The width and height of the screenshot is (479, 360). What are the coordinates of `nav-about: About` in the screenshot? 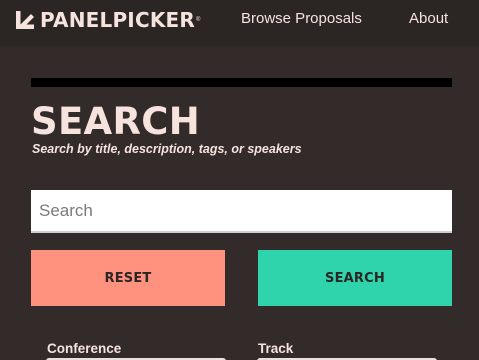 It's located at (428, 19).